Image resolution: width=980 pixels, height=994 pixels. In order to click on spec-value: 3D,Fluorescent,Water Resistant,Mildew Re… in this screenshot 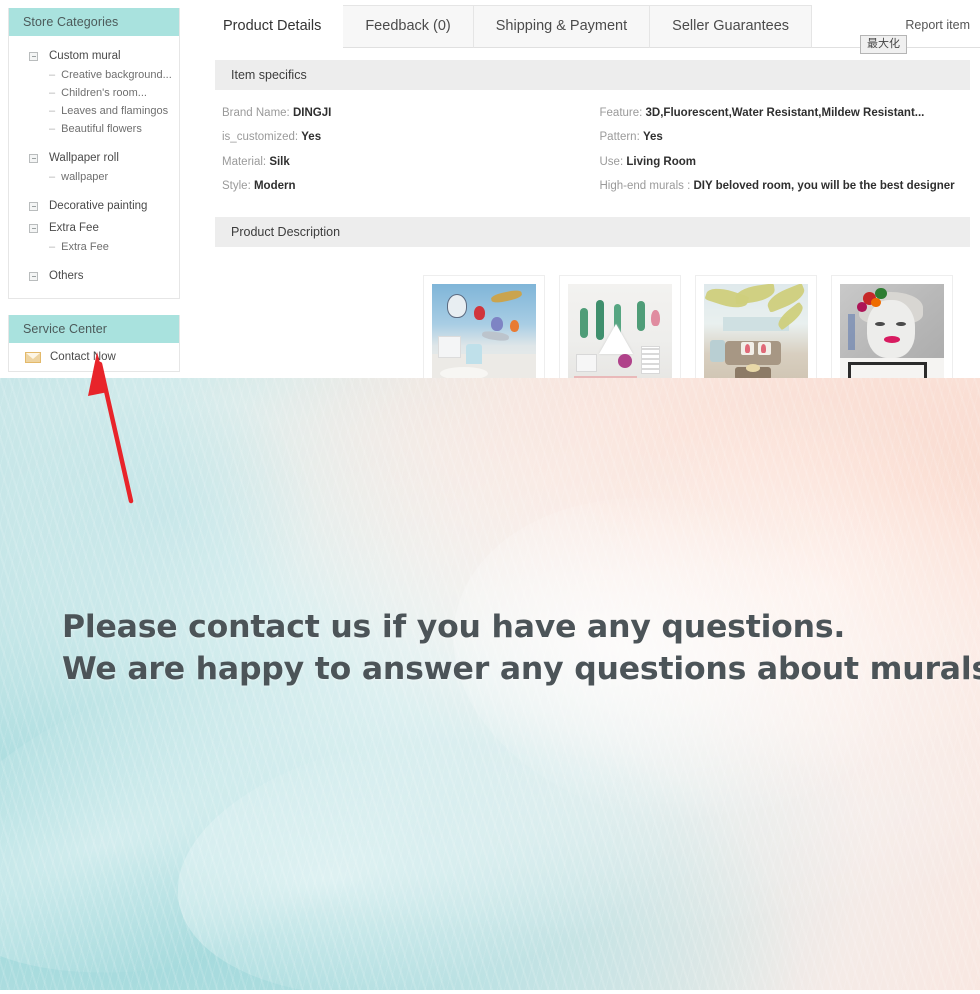, I will do `click(785, 113)`.